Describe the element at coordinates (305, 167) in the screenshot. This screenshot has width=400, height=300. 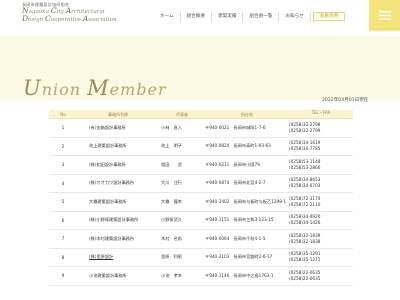
I see `row-fax: (0258)53-2866` at that location.